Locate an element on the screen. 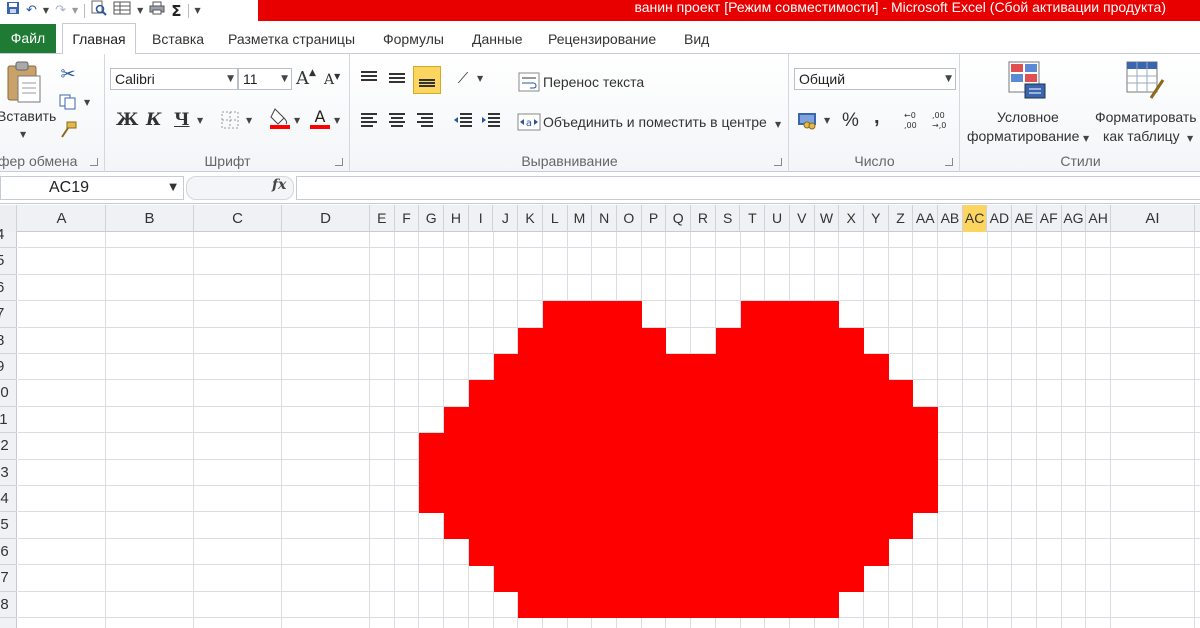  comma-button: , is located at coordinates (877, 117).